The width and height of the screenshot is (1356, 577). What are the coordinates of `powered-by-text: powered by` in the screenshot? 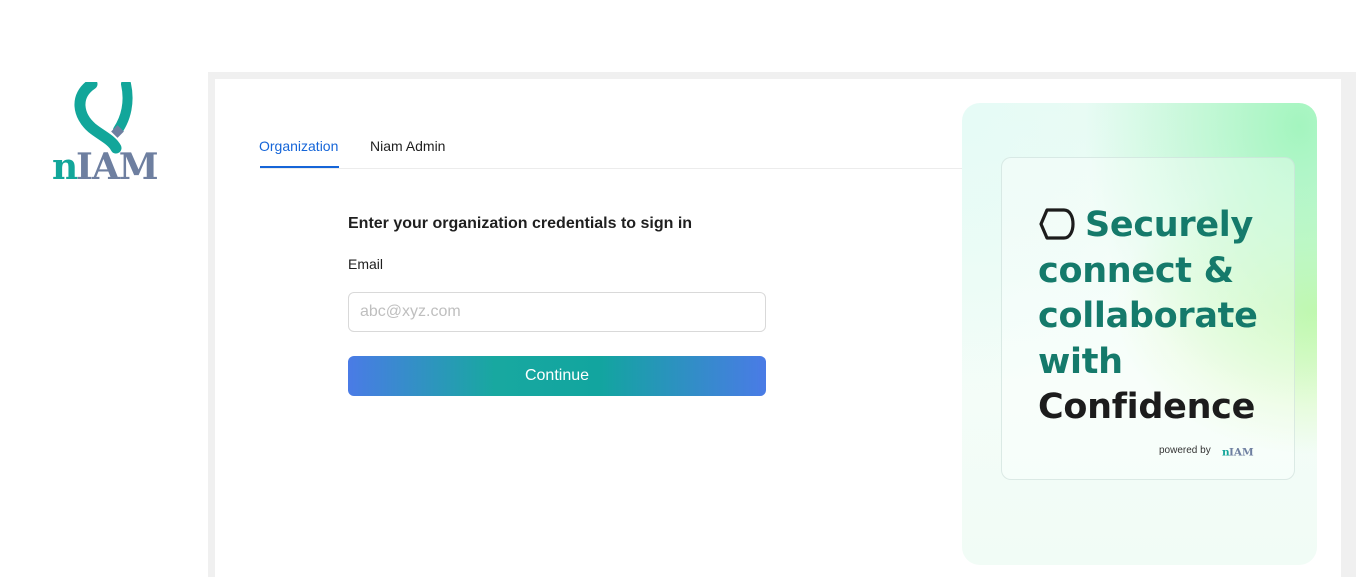 It's located at (1185, 450).